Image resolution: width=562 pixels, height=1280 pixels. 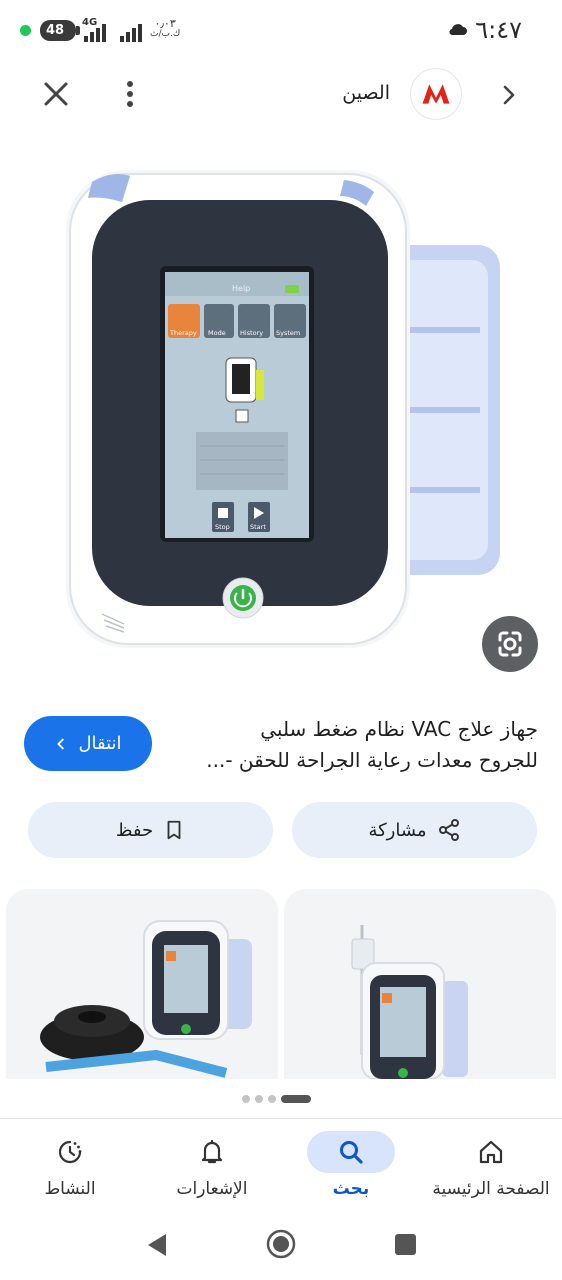 I want to click on made-in-china-logo, so click(x=436, y=94).